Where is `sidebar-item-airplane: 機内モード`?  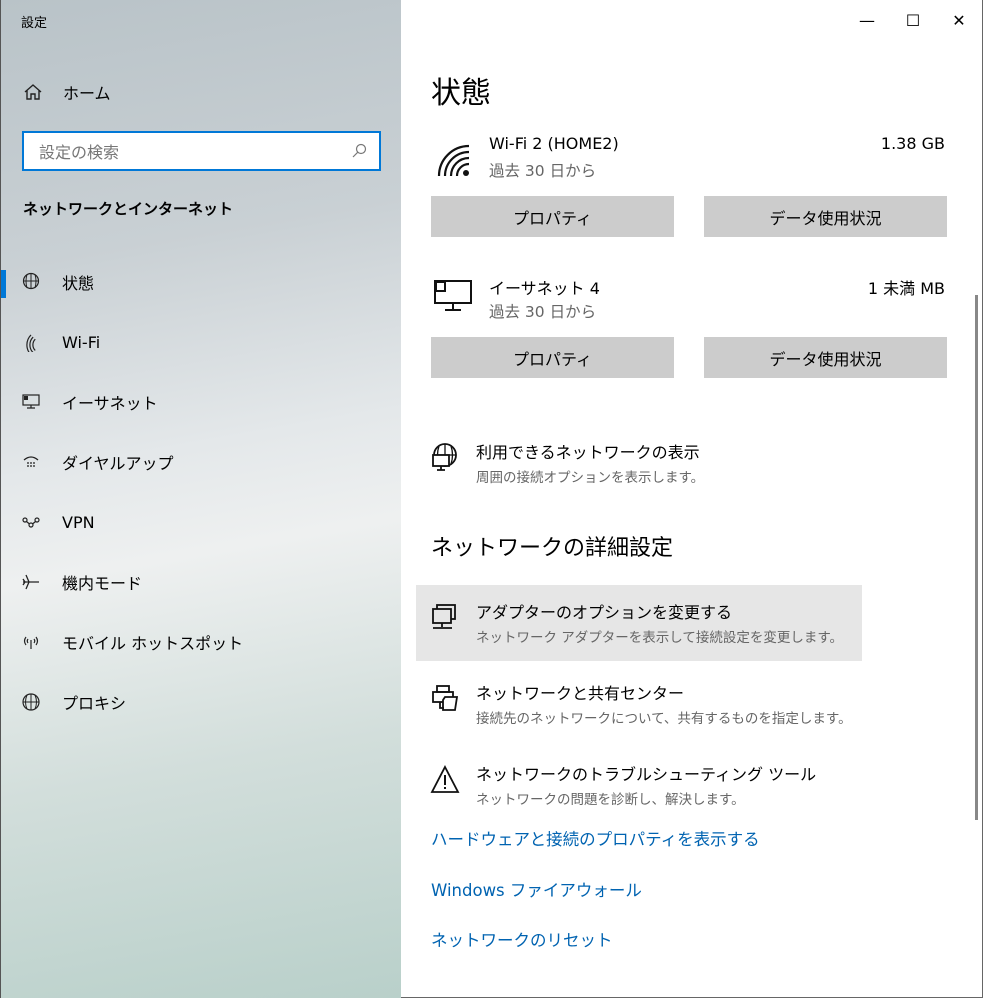
sidebar-item-airplane: 機内モード is located at coordinates (201, 582).